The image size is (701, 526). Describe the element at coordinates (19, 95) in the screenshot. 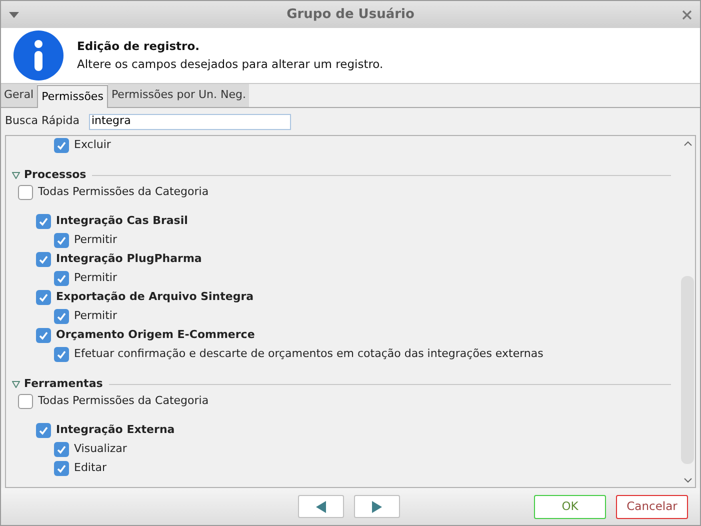

I see `tab: Geral` at that location.